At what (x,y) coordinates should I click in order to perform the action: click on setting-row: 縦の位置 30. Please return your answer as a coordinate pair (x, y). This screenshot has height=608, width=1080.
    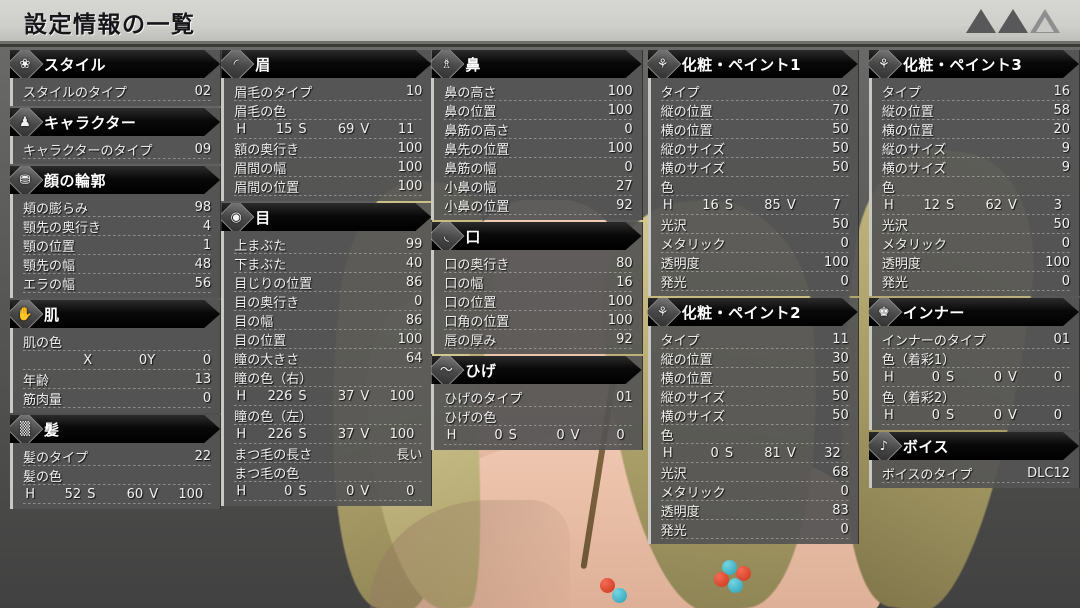
    Looking at the image, I should click on (754, 358).